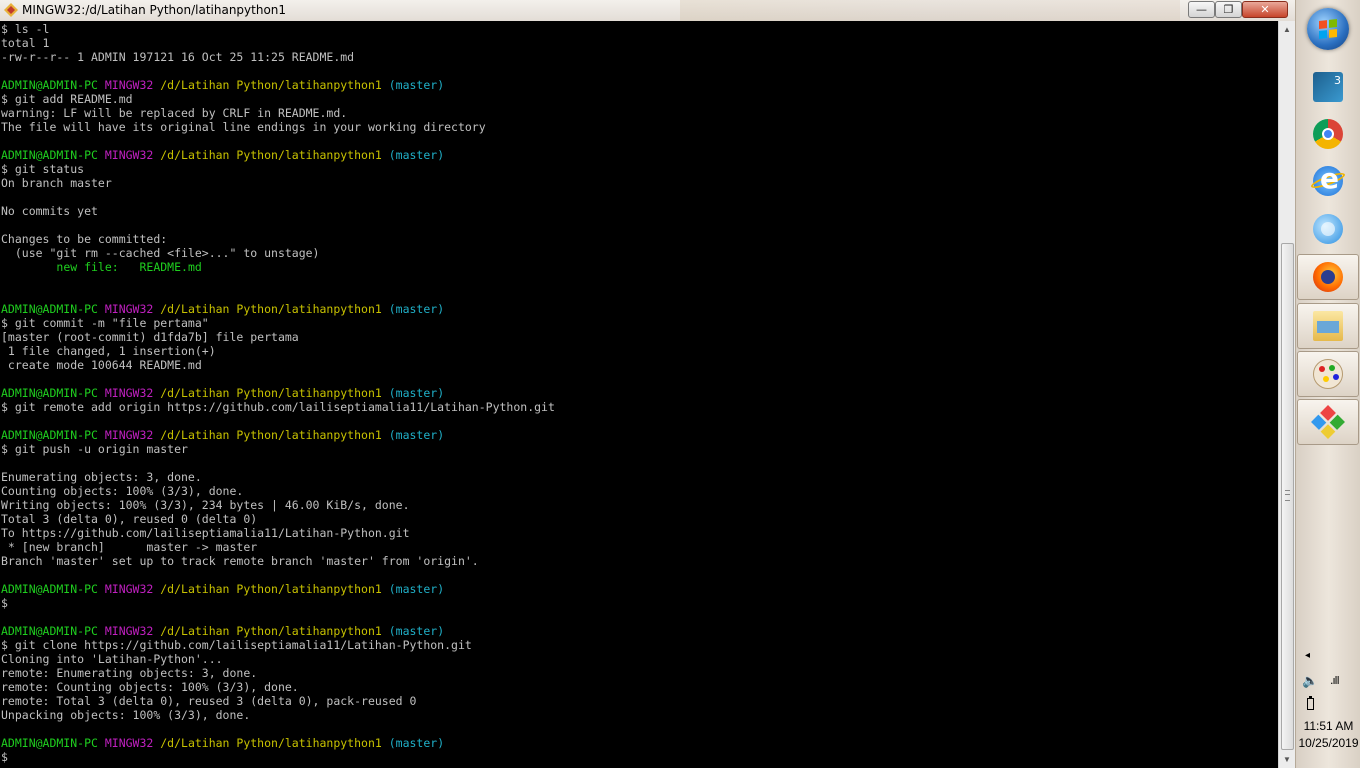 This screenshot has width=1360, height=768. Describe the element at coordinates (1328, 726) in the screenshot. I see `clock-time: 11:51 AM` at that location.